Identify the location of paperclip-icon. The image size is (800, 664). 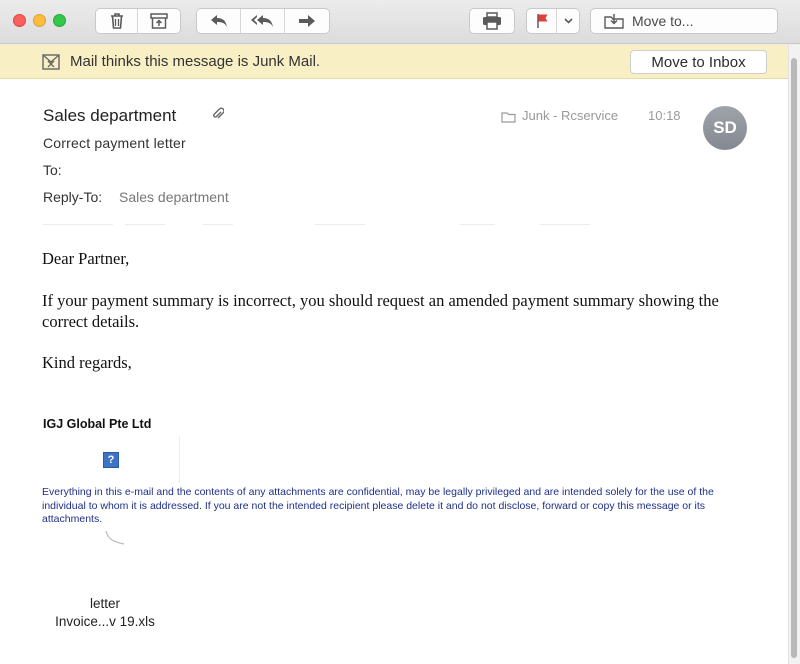
(218, 116).